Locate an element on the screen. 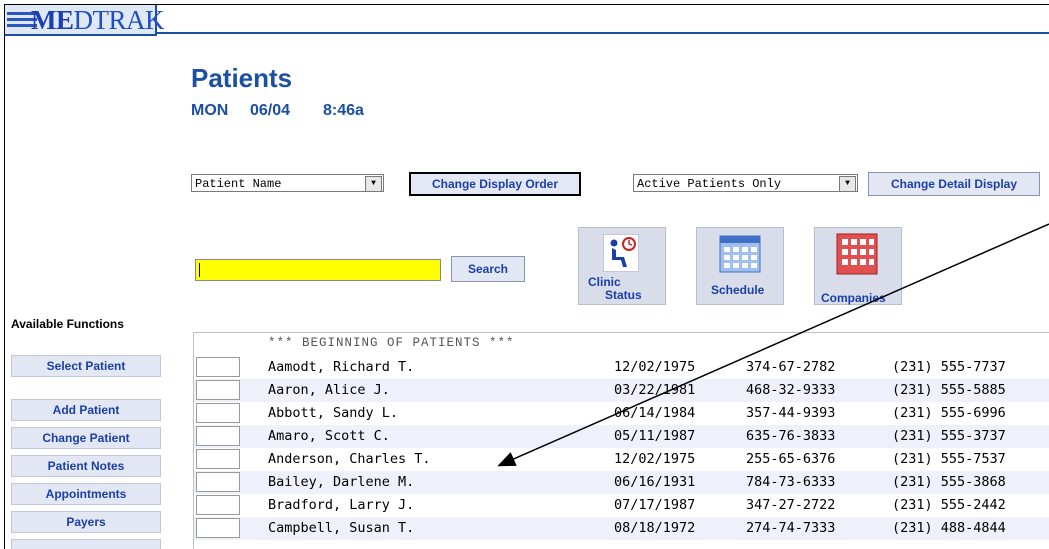 The height and width of the screenshot is (549, 1049). patient-filter-select: Active Patients Only ▼ is located at coordinates (745, 183).